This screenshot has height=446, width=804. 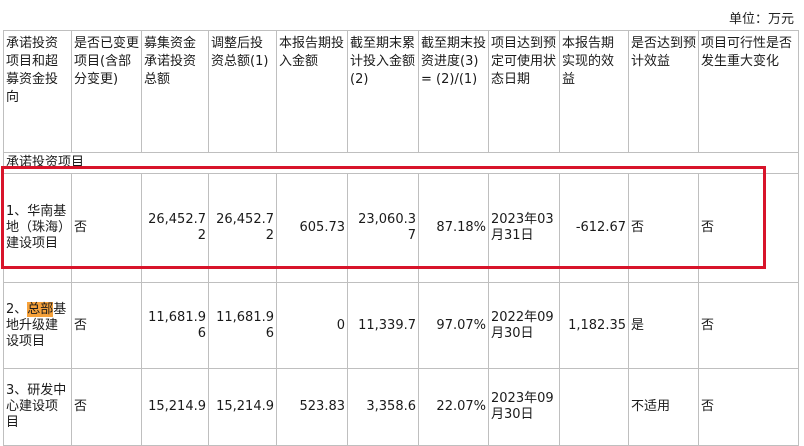 I want to click on progress-cell: 22.07%, so click(x=453, y=407).